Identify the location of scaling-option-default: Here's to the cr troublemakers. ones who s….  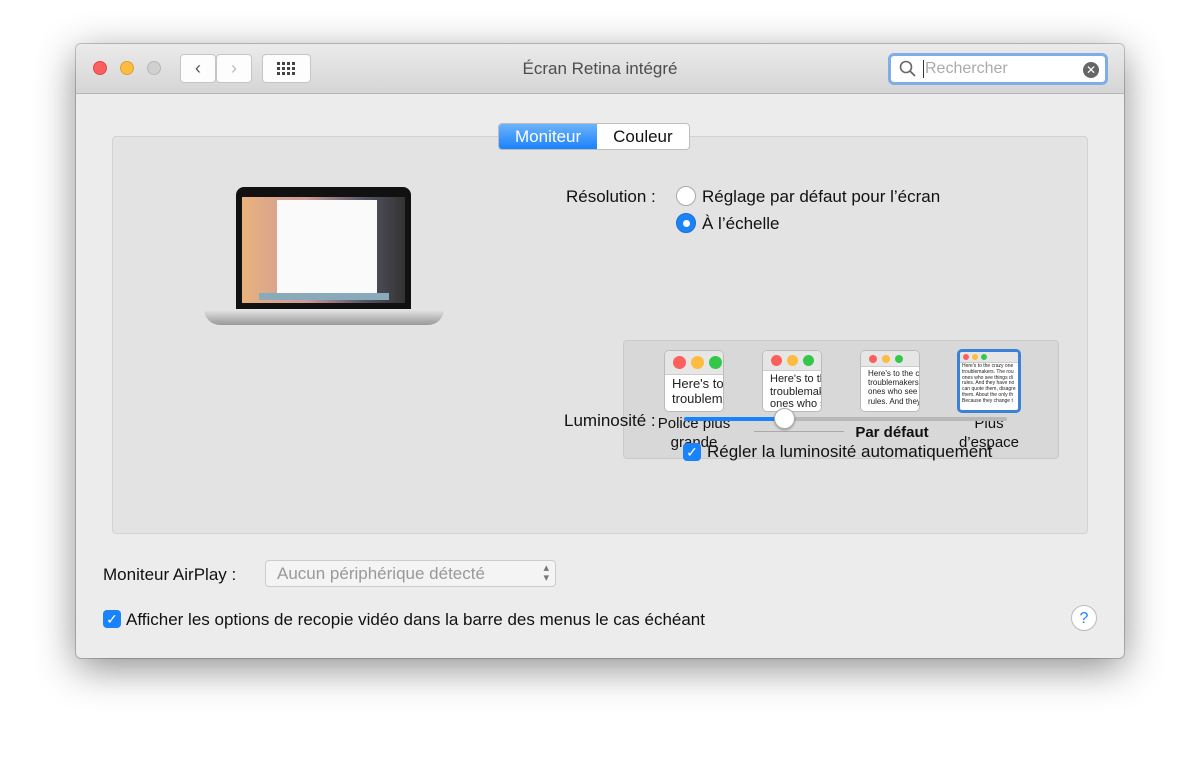
(890, 381).